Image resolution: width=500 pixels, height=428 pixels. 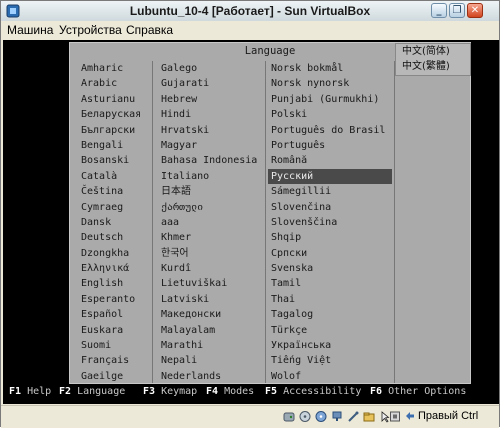 I want to click on language-option: Hindi, so click(x=210, y=114).